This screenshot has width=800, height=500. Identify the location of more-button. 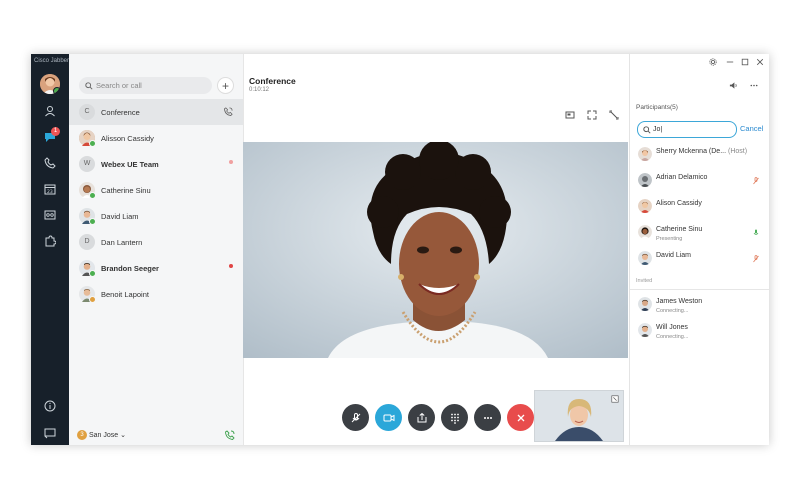
(487, 417).